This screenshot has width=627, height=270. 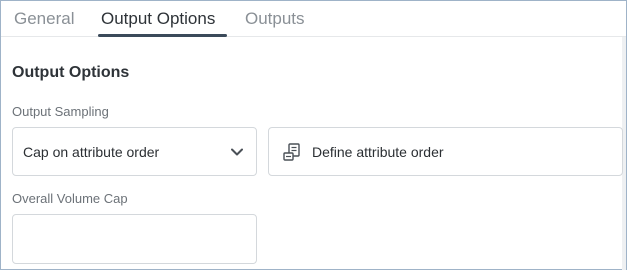 I want to click on tab-bar: General Output Options Outputs, so click(x=313, y=19).